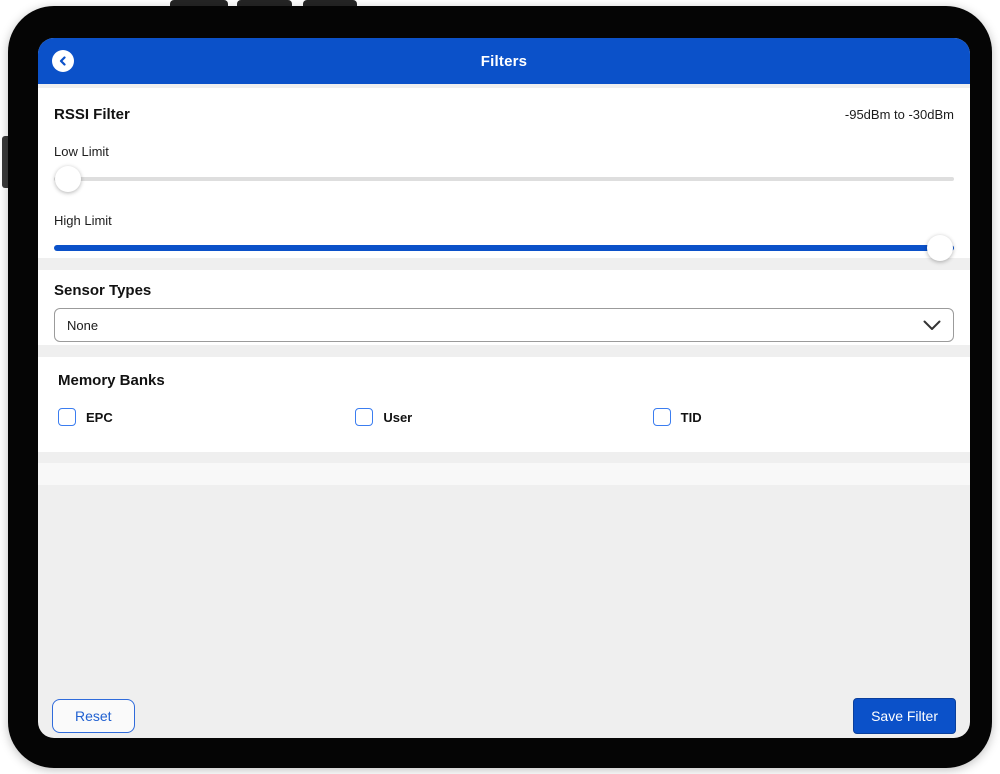  Describe the element at coordinates (932, 325) in the screenshot. I see `chevron-down-icon` at that location.